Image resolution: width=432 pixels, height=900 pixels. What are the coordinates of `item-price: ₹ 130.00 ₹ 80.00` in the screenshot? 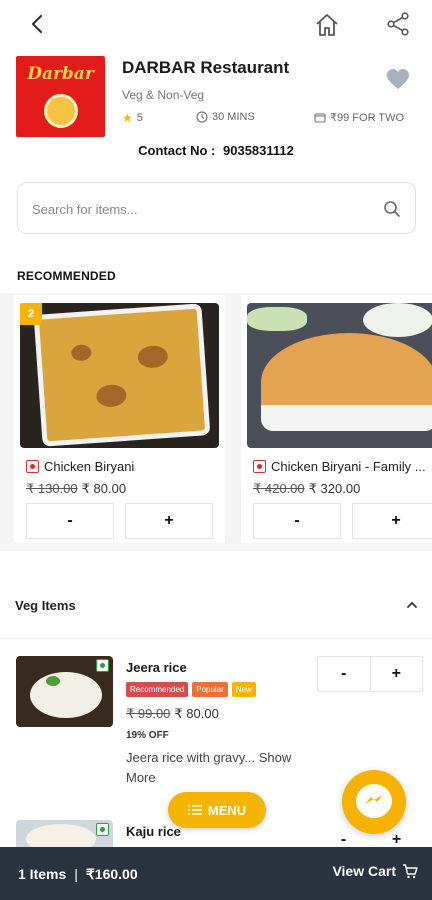 It's located at (76, 489).